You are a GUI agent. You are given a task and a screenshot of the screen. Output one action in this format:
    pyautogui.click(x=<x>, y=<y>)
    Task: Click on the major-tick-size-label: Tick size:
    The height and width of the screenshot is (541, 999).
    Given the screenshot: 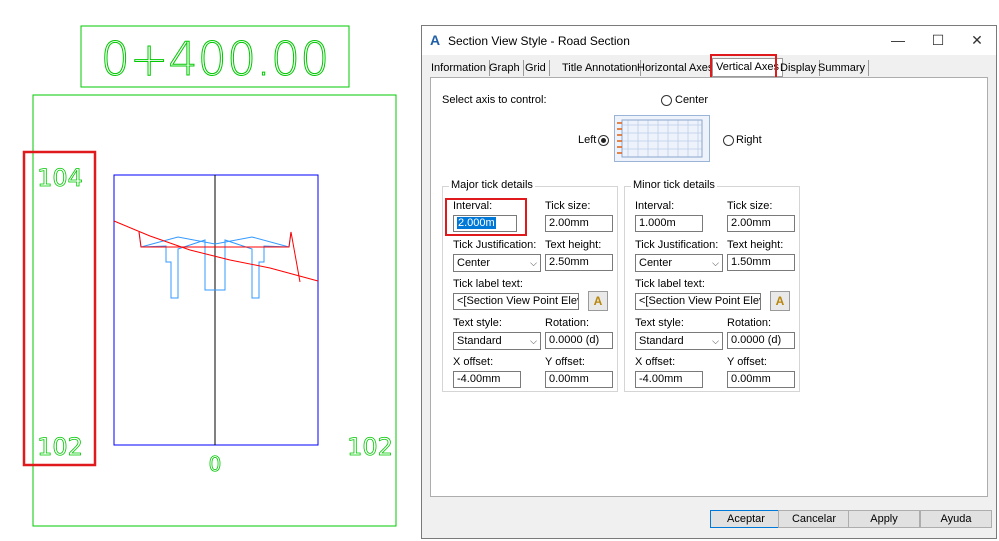 What is the action you would take?
    pyautogui.click(x=568, y=206)
    